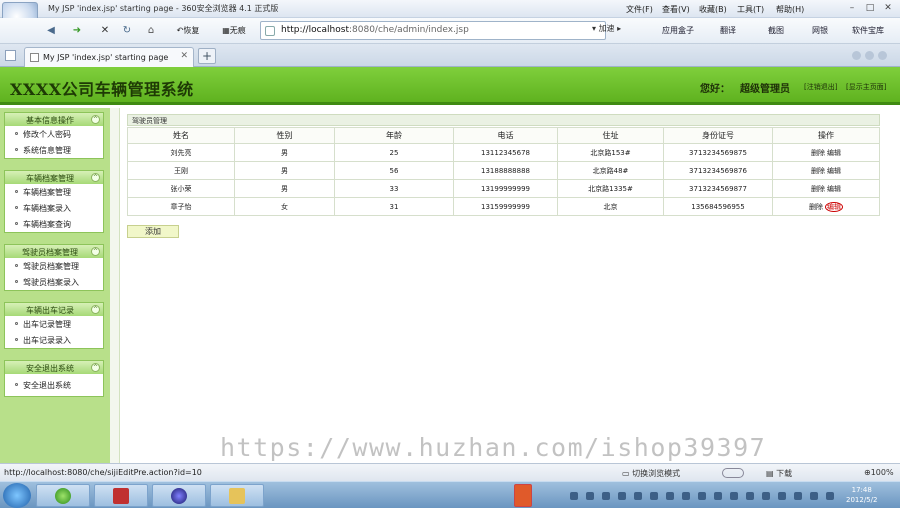  Describe the element at coordinates (54, 251) in the screenshot. I see `nav-group-header: 驾驶员档案管理 ^` at that location.